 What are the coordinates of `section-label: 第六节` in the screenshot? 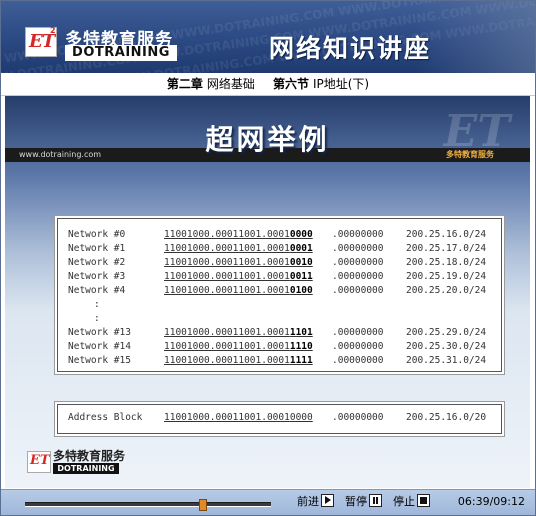 It's located at (290, 84).